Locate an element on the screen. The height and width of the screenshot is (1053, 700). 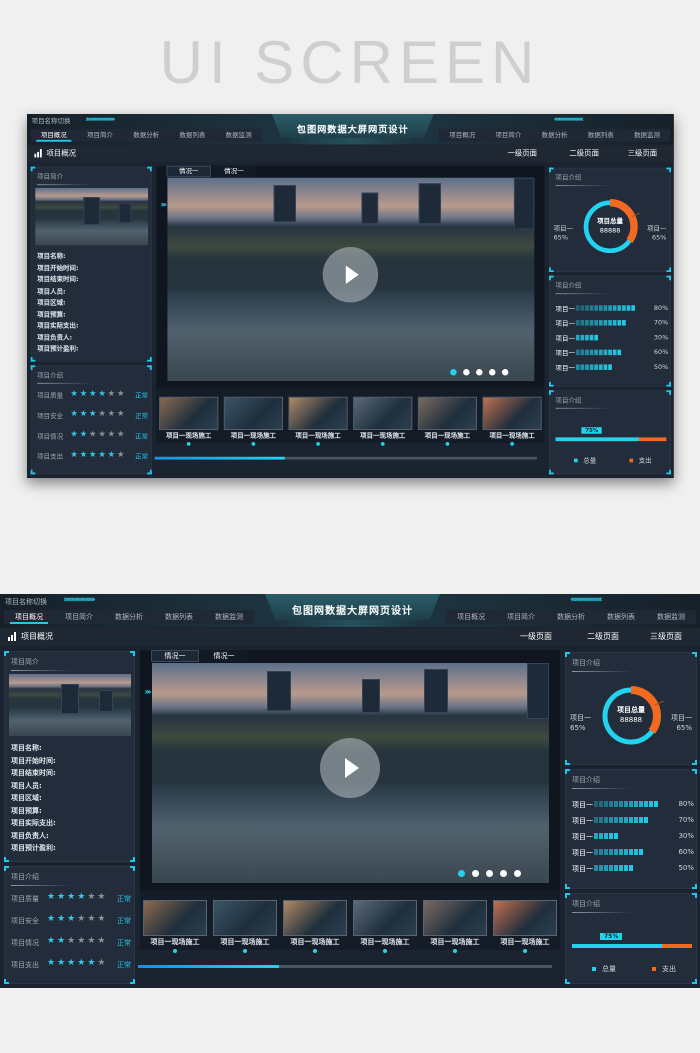
progress-panel: 项目介绍 75% 总量 支出 is located at coordinates (610, 432).